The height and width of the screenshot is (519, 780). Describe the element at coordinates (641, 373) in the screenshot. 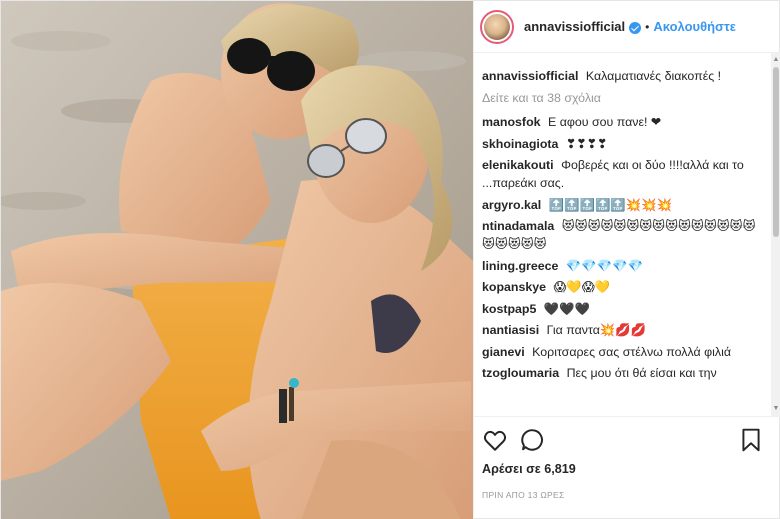

I see `comment-text: Πες μου ότι θά είσαι και την` at that location.